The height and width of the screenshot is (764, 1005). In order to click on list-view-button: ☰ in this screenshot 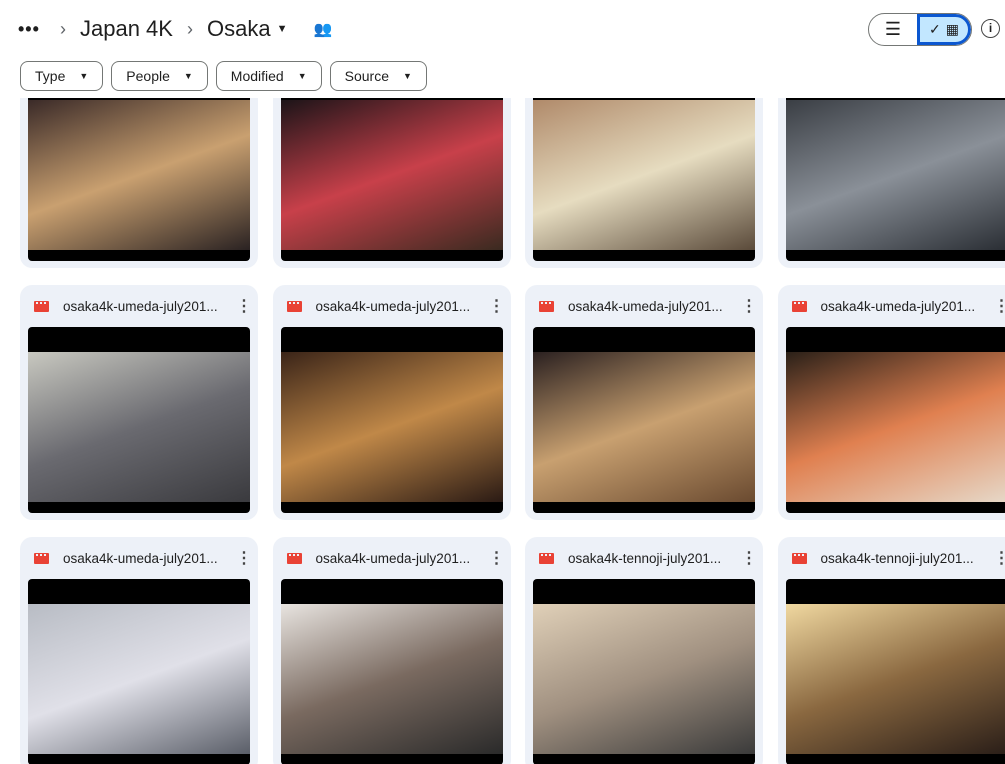, I will do `click(893, 29)`.